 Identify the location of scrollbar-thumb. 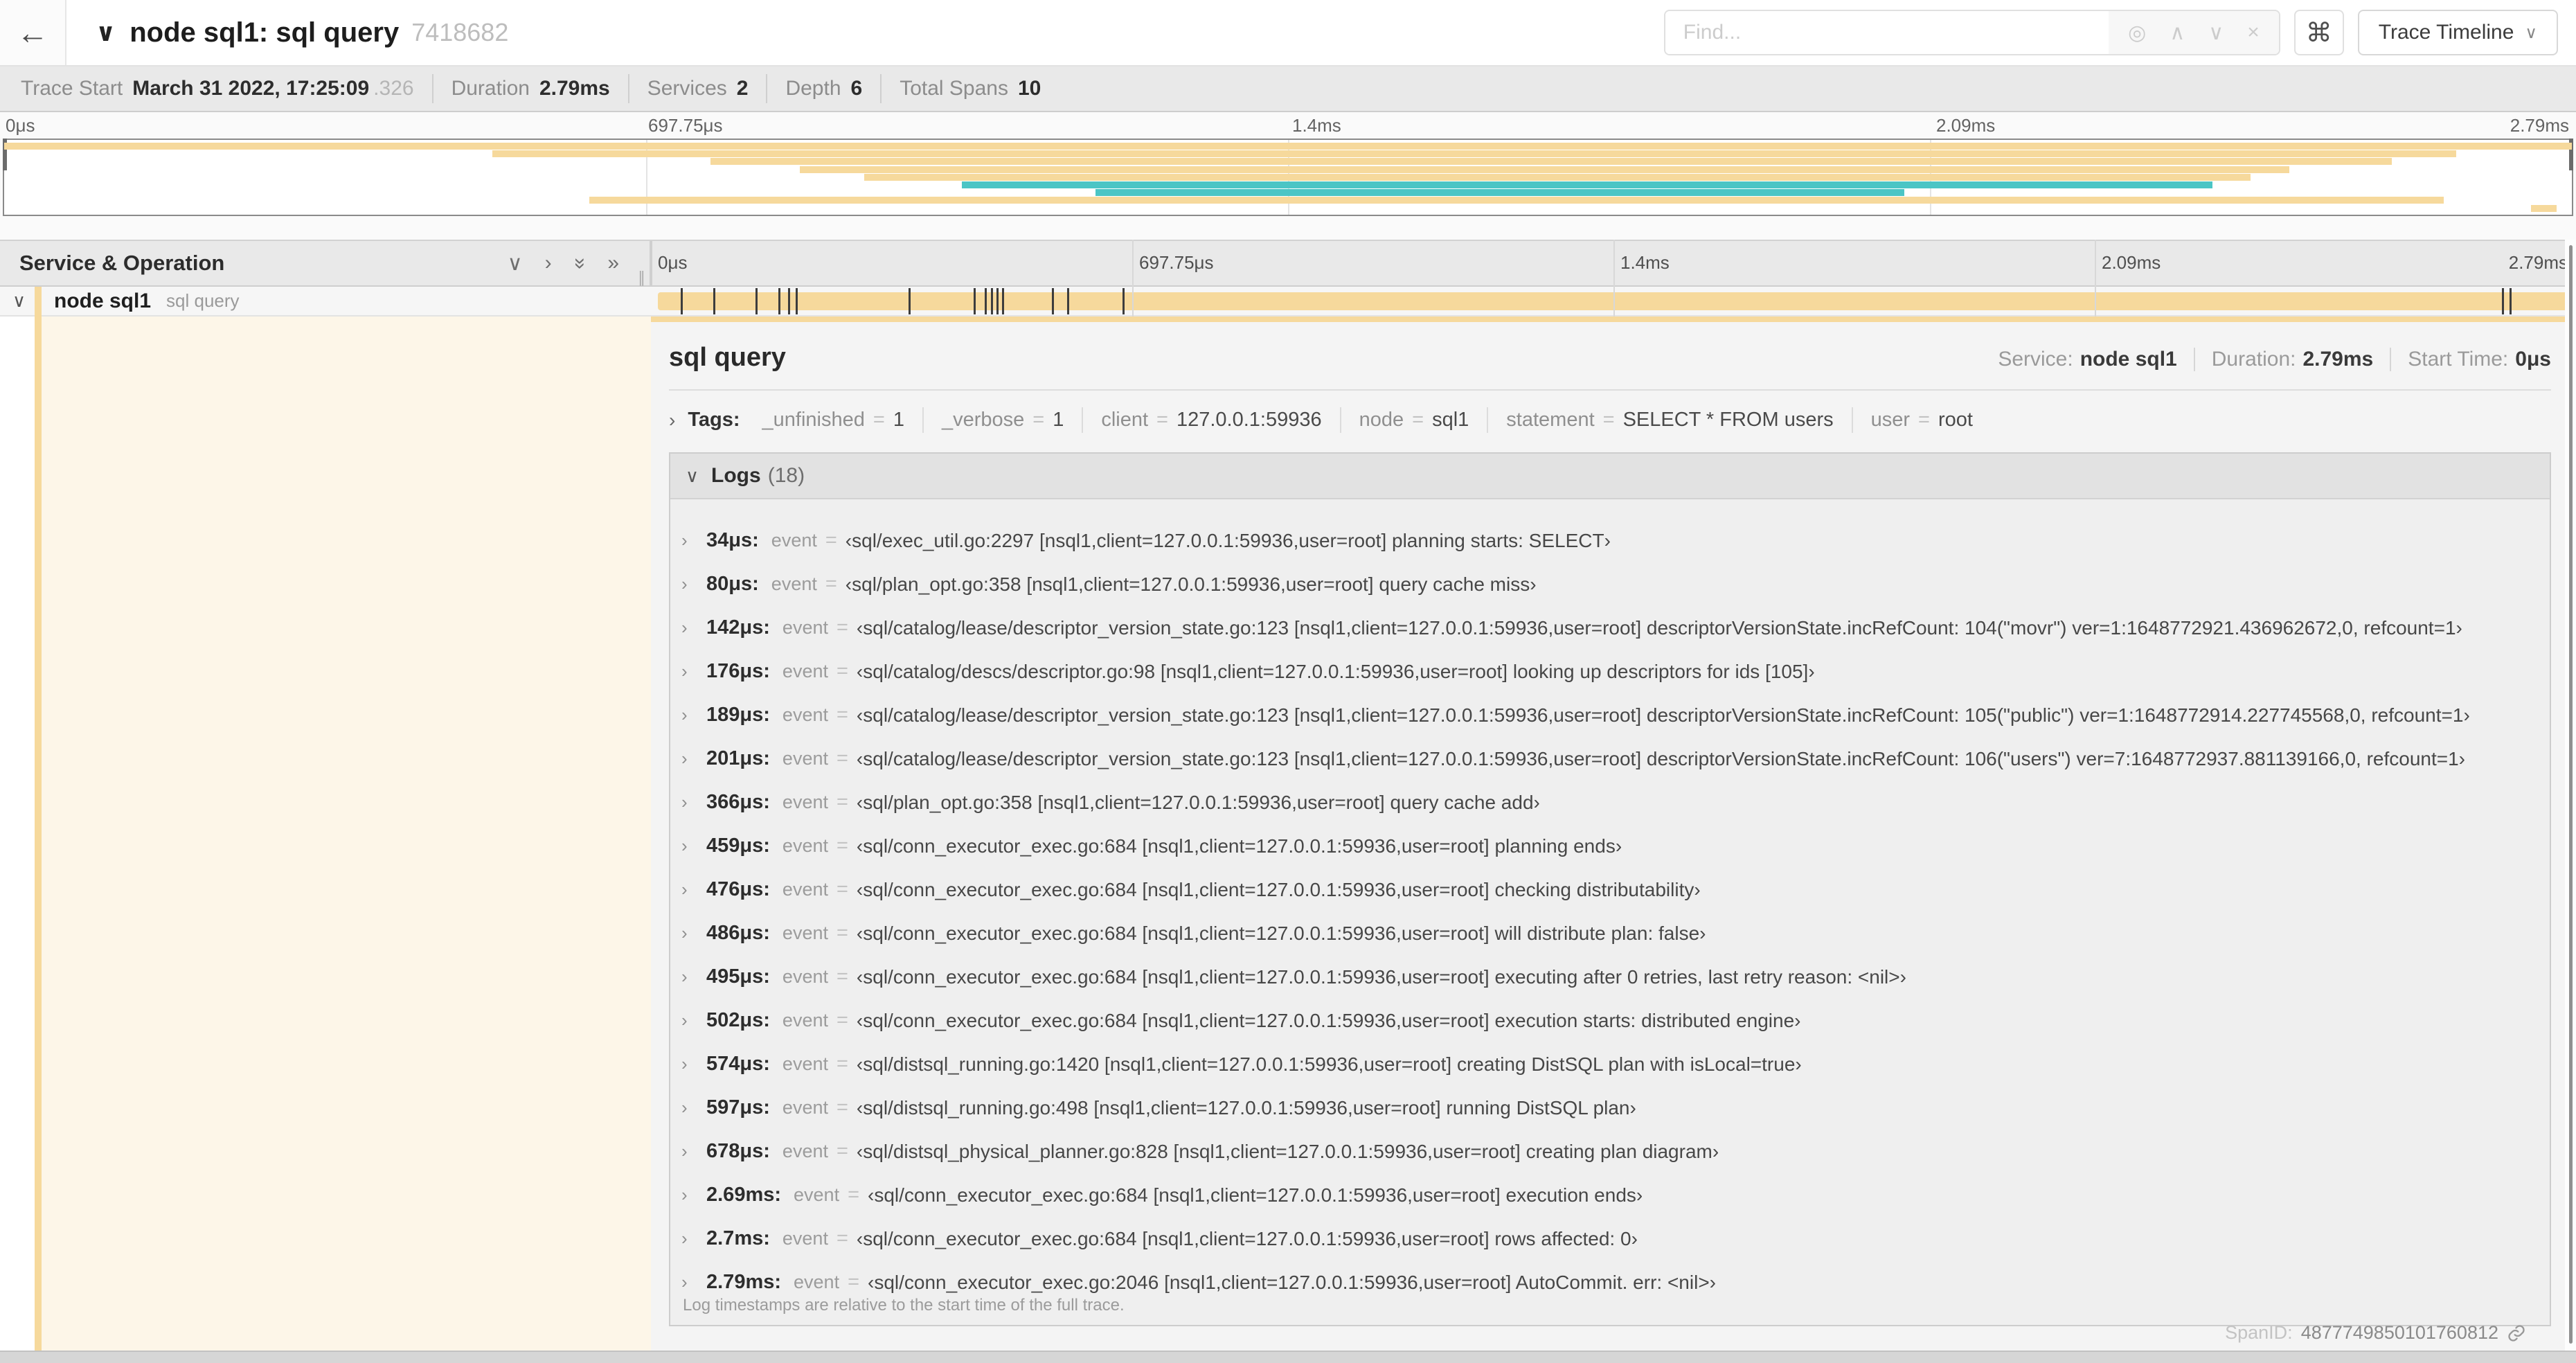
(2571, 795).